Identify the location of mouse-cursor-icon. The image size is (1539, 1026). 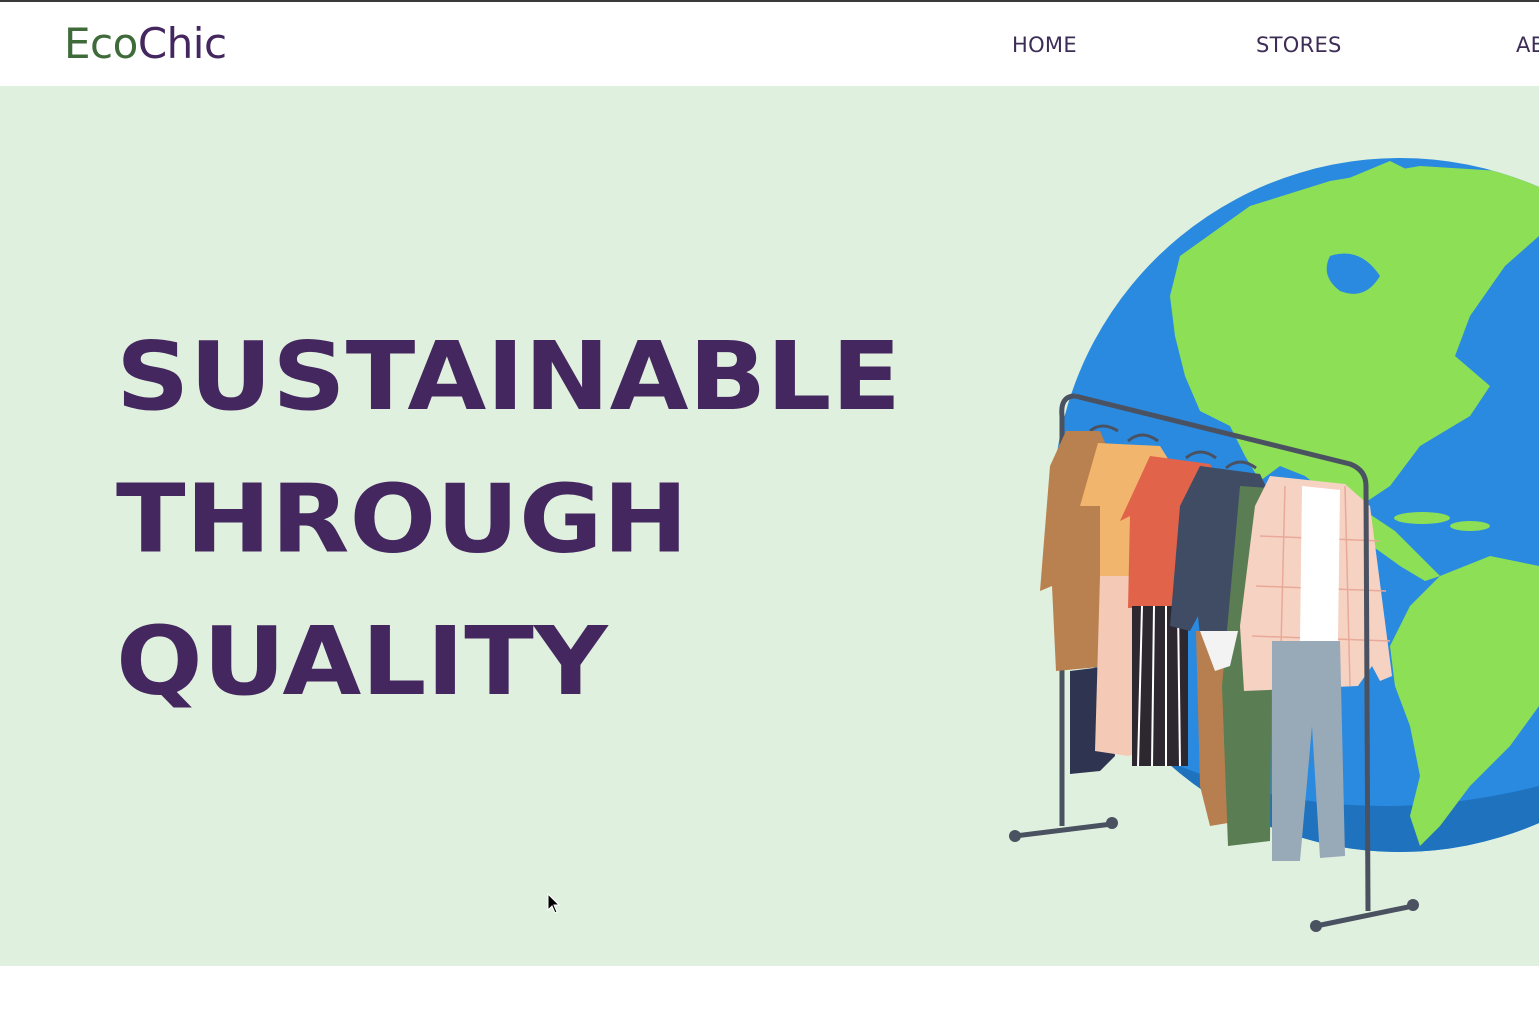
(554, 903).